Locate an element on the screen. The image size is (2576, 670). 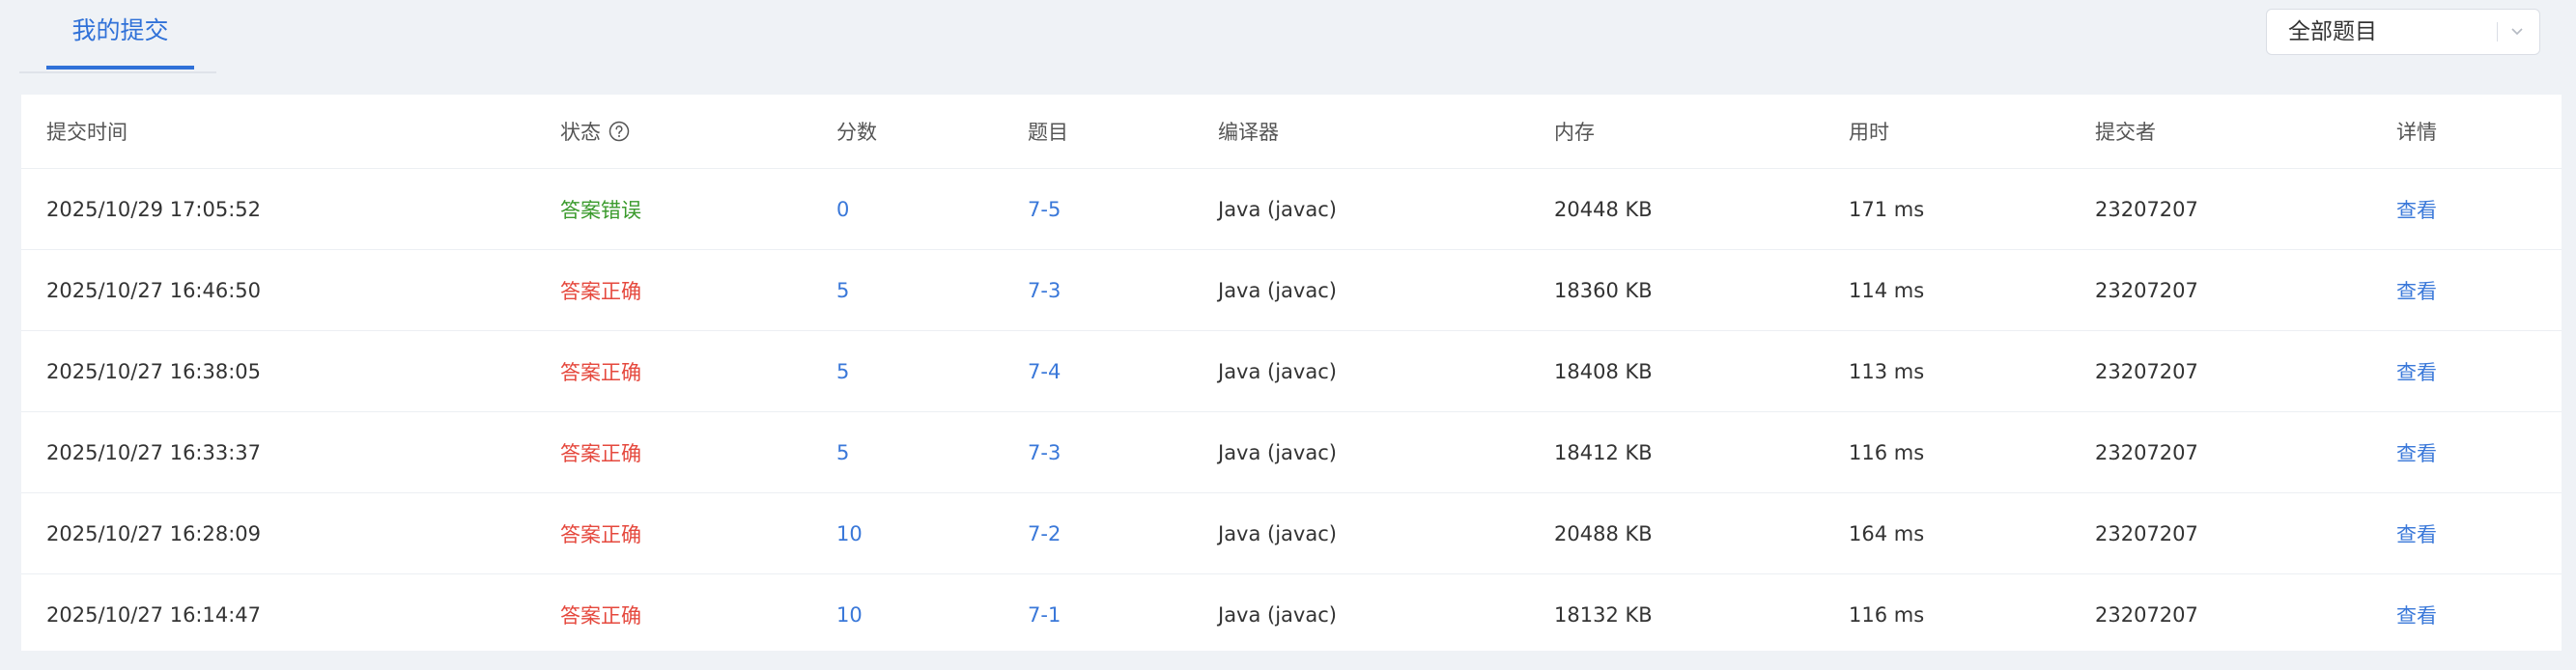
header-problem: 题目 is located at coordinates (1048, 132).